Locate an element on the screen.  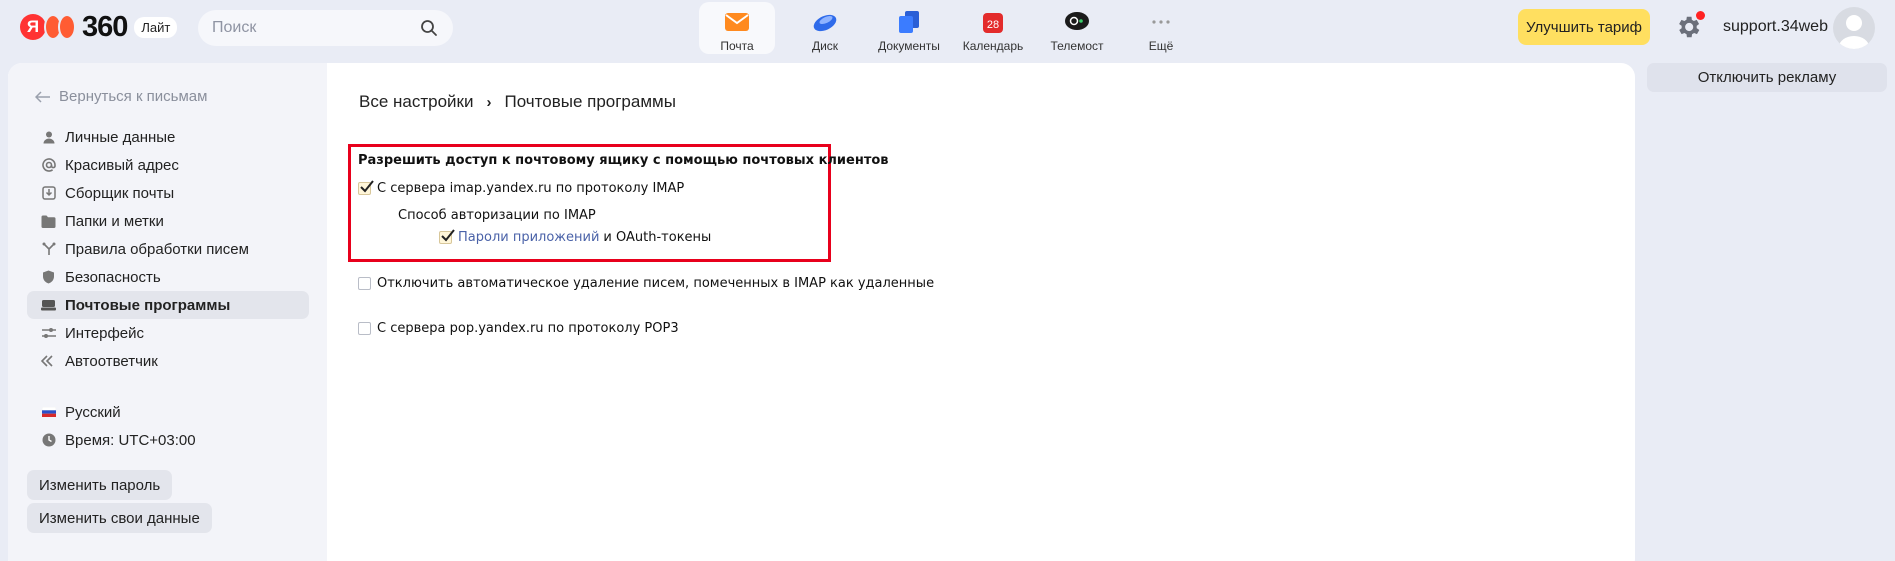
sidebar-item-label: Интерфейс is located at coordinates (105, 333).